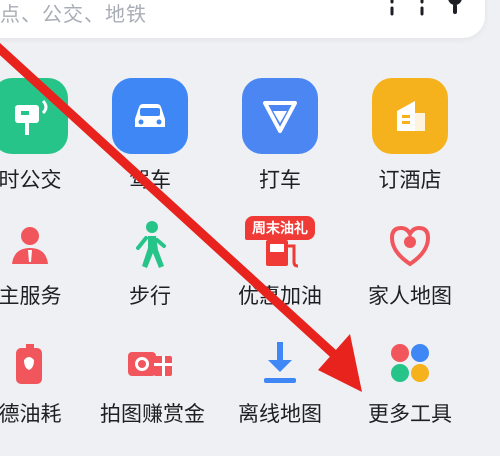  Describe the element at coordinates (455, 8) in the screenshot. I see `microphone-icon` at that location.